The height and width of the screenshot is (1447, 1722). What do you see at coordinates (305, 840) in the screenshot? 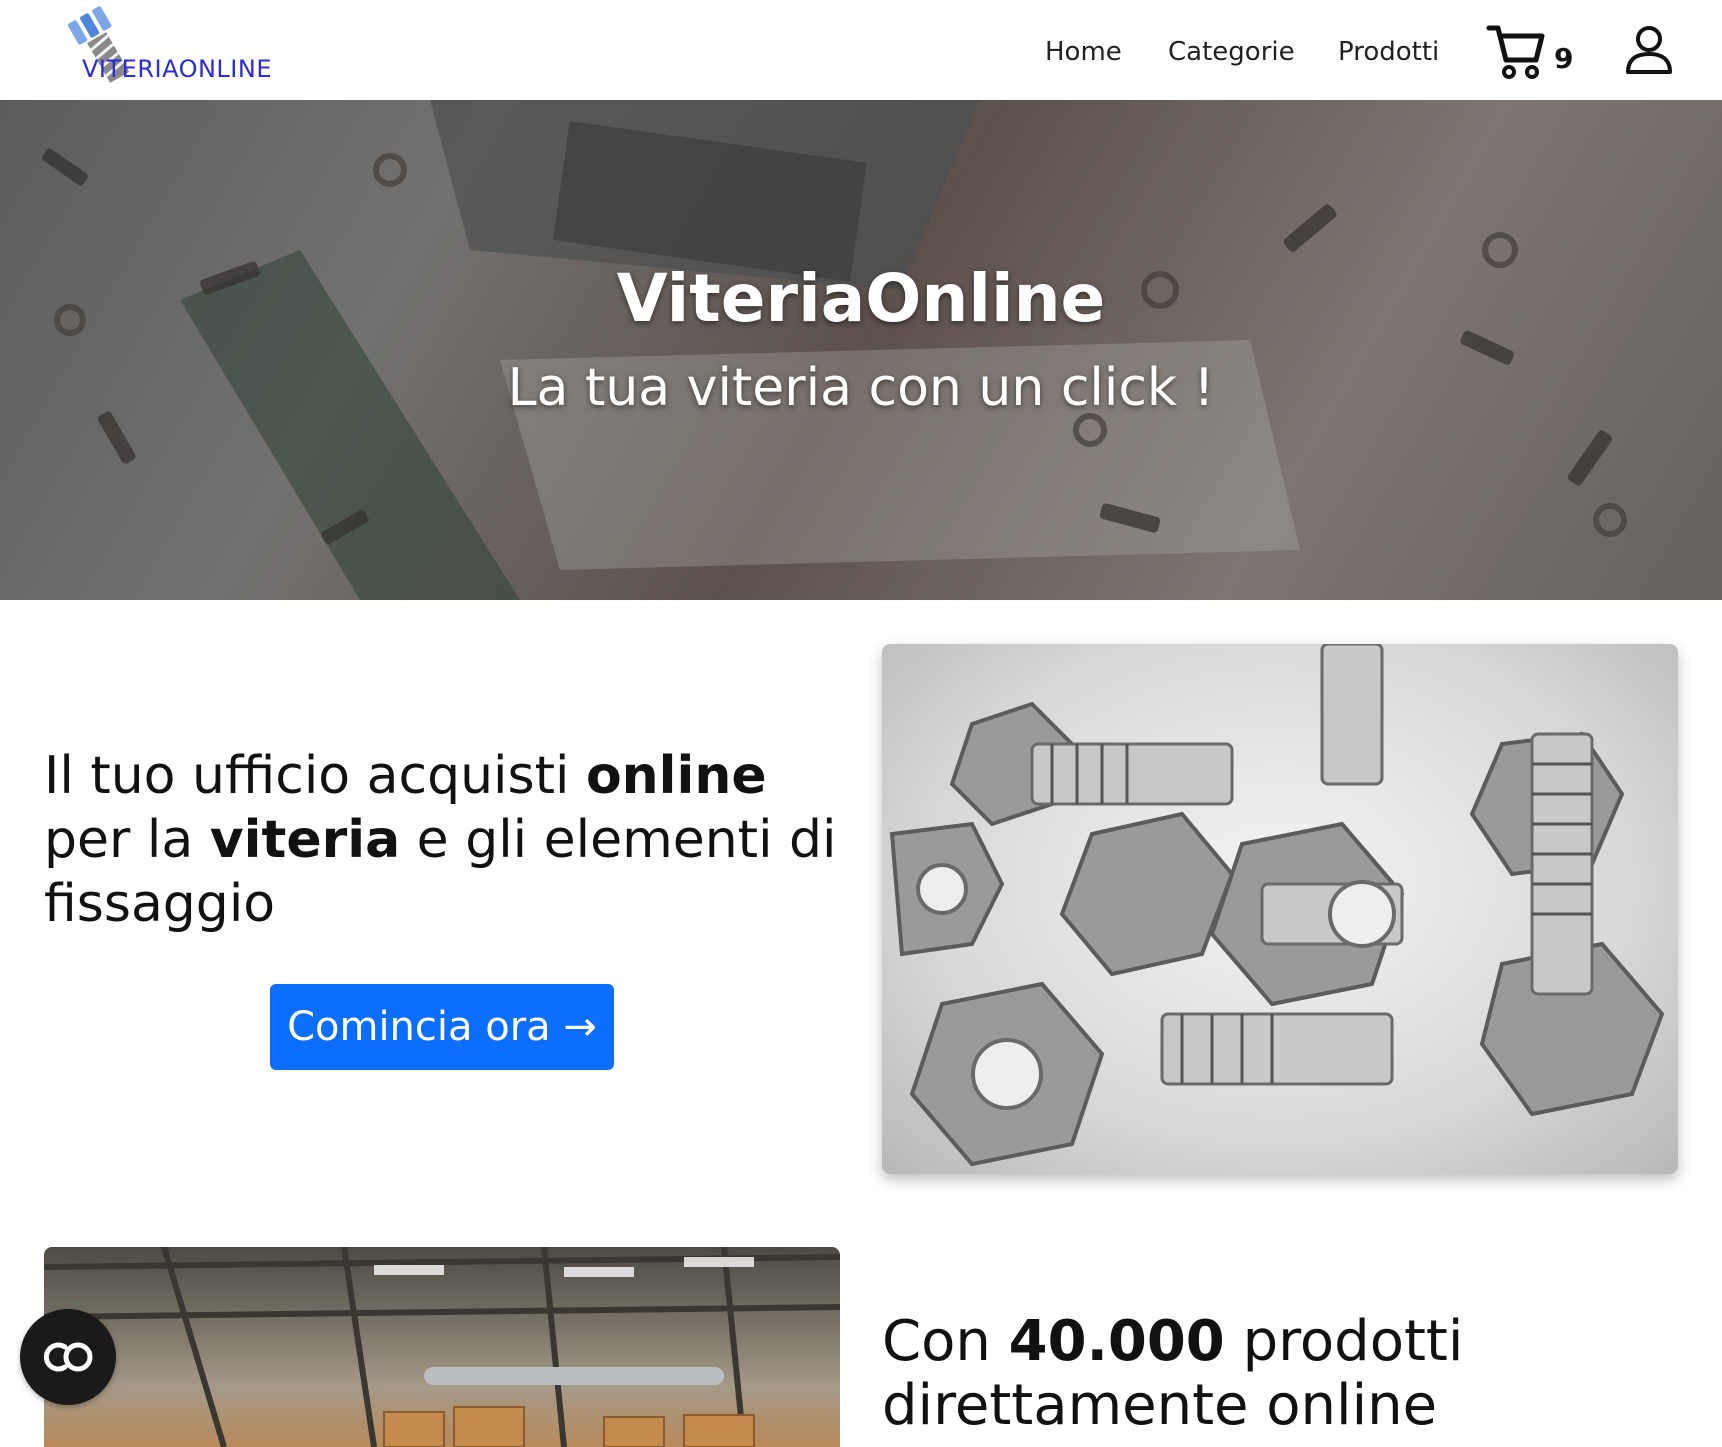
I see `intro-bold-viteria: viteria` at bounding box center [305, 840].